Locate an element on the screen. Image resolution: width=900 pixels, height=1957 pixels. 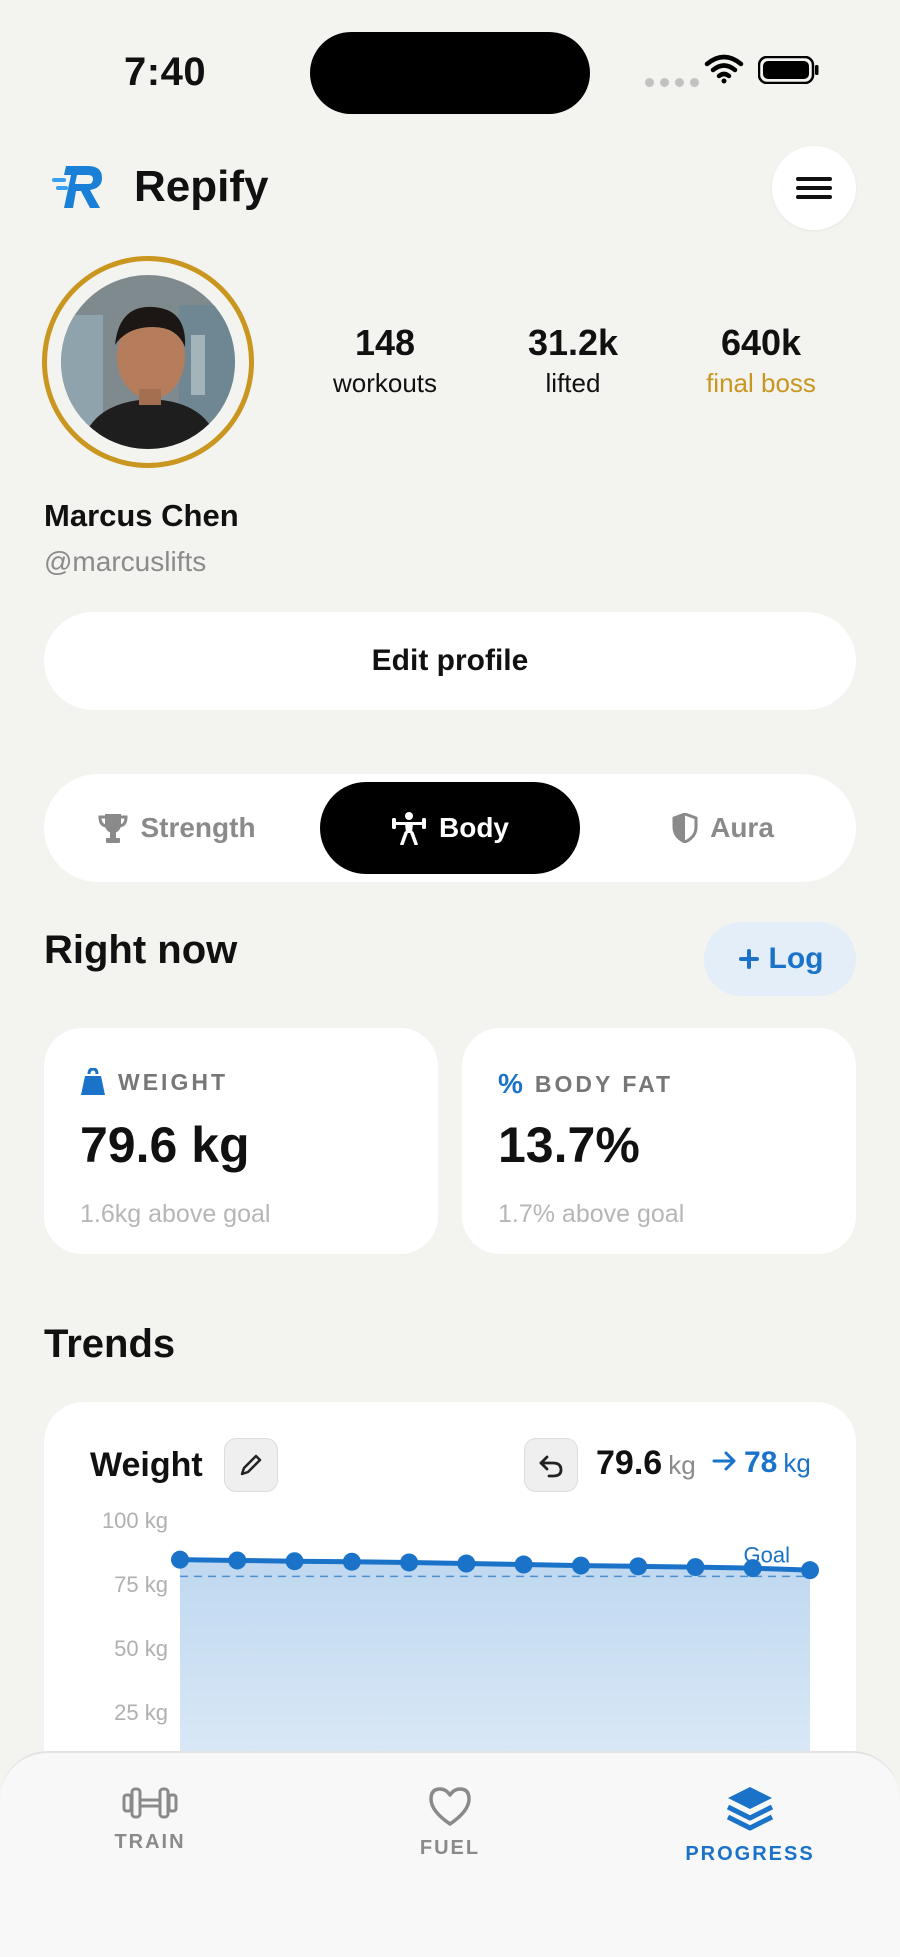
stat-final-boss: 640k final boss is located at coordinates (761, 360).